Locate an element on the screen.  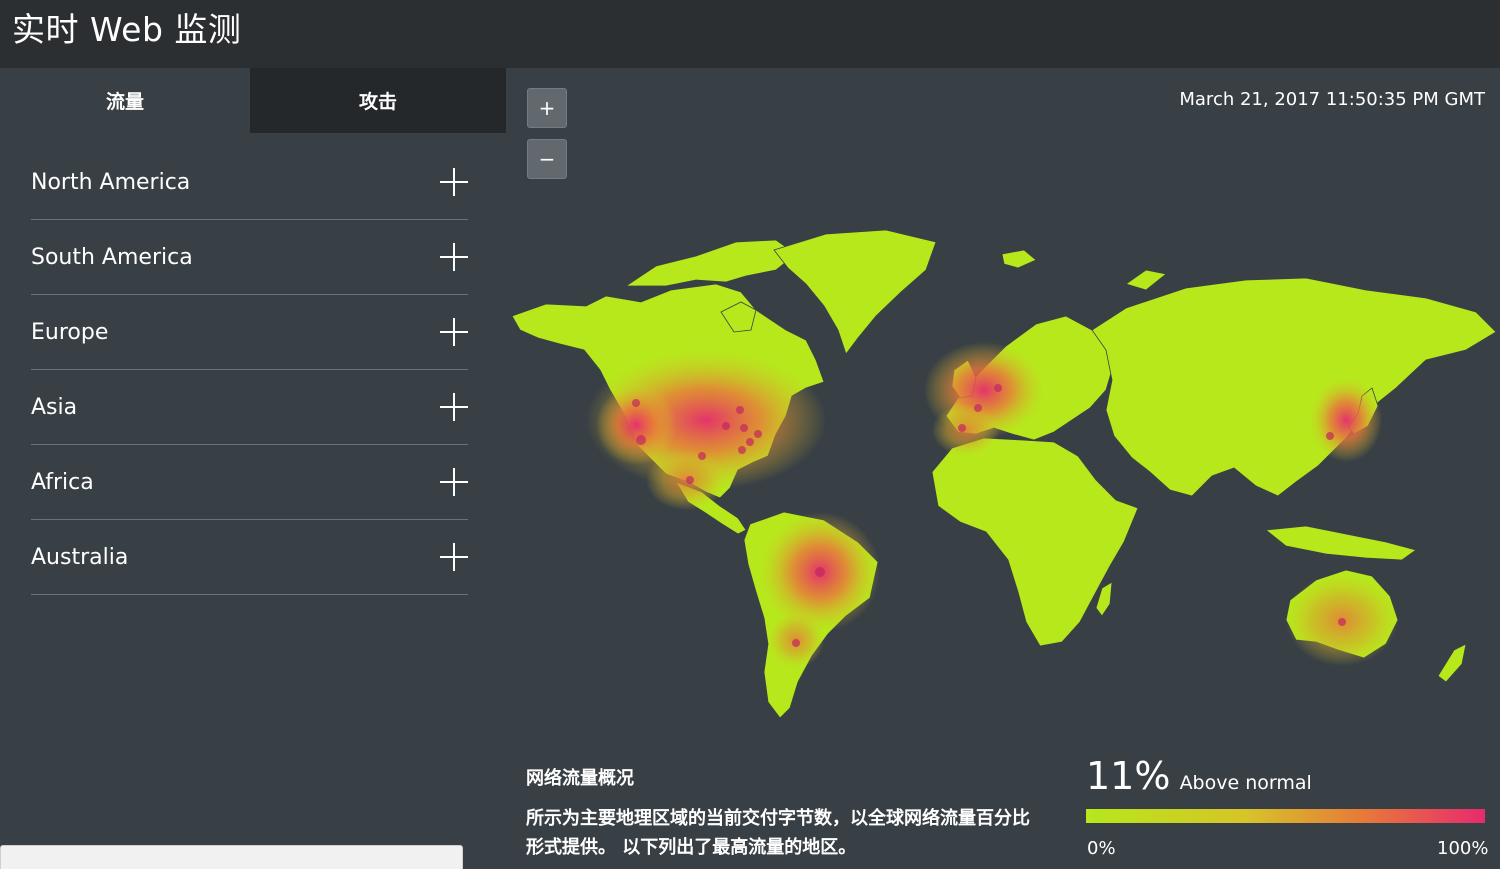
landmass-iceland is located at coordinates (1019, 259).